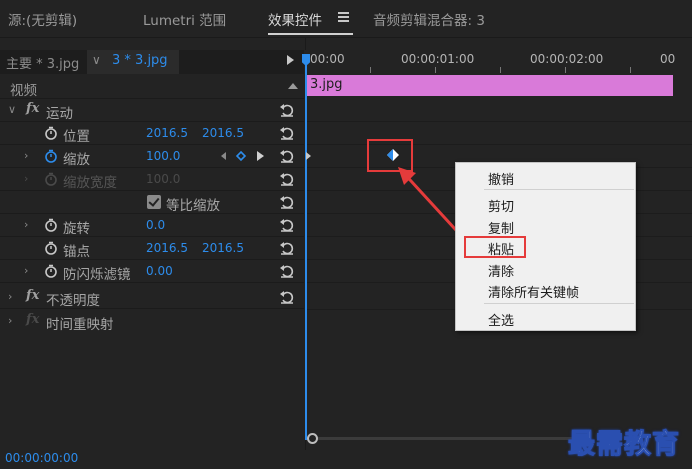 The height and width of the screenshot is (469, 692). Describe the element at coordinates (12, 109) in the screenshot. I see `expand-arrow-icon: ∨` at that location.